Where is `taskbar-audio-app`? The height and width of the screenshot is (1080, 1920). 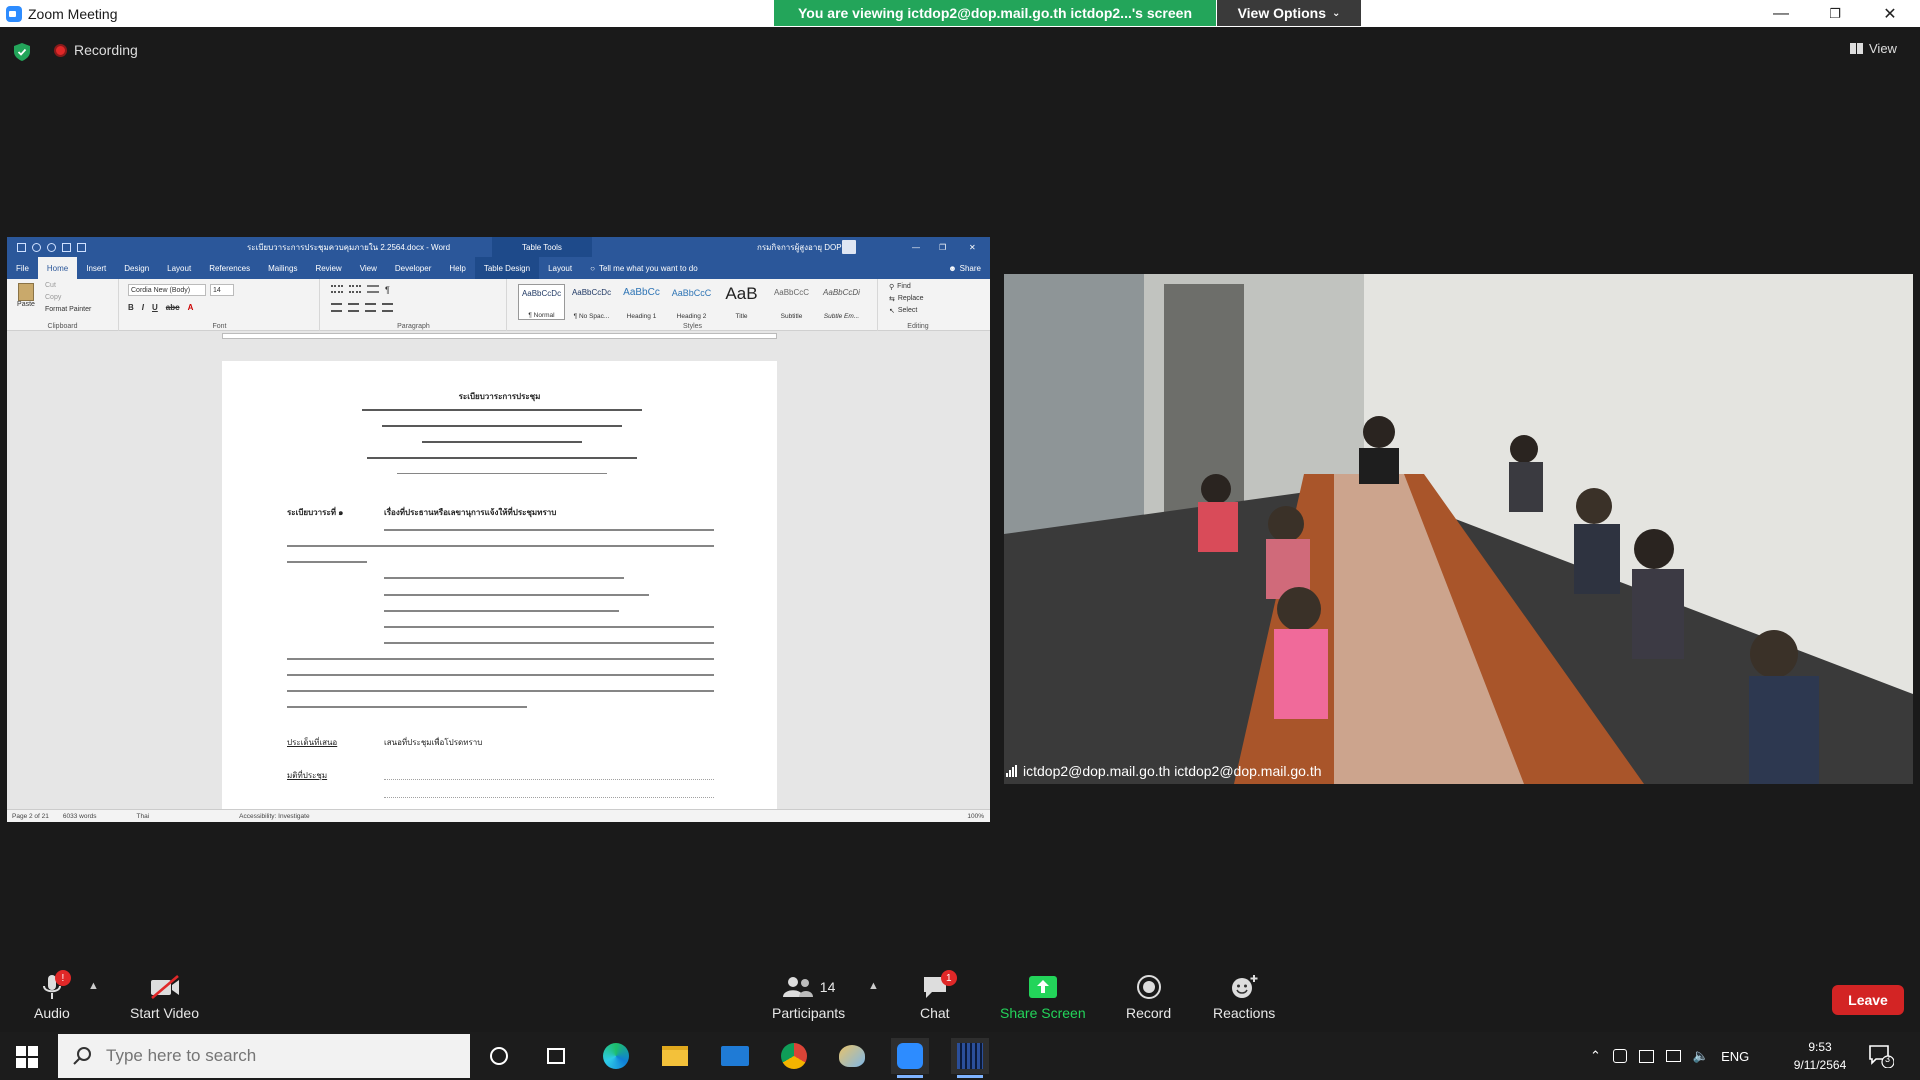
taskbar-audio-app is located at coordinates (970, 1058).